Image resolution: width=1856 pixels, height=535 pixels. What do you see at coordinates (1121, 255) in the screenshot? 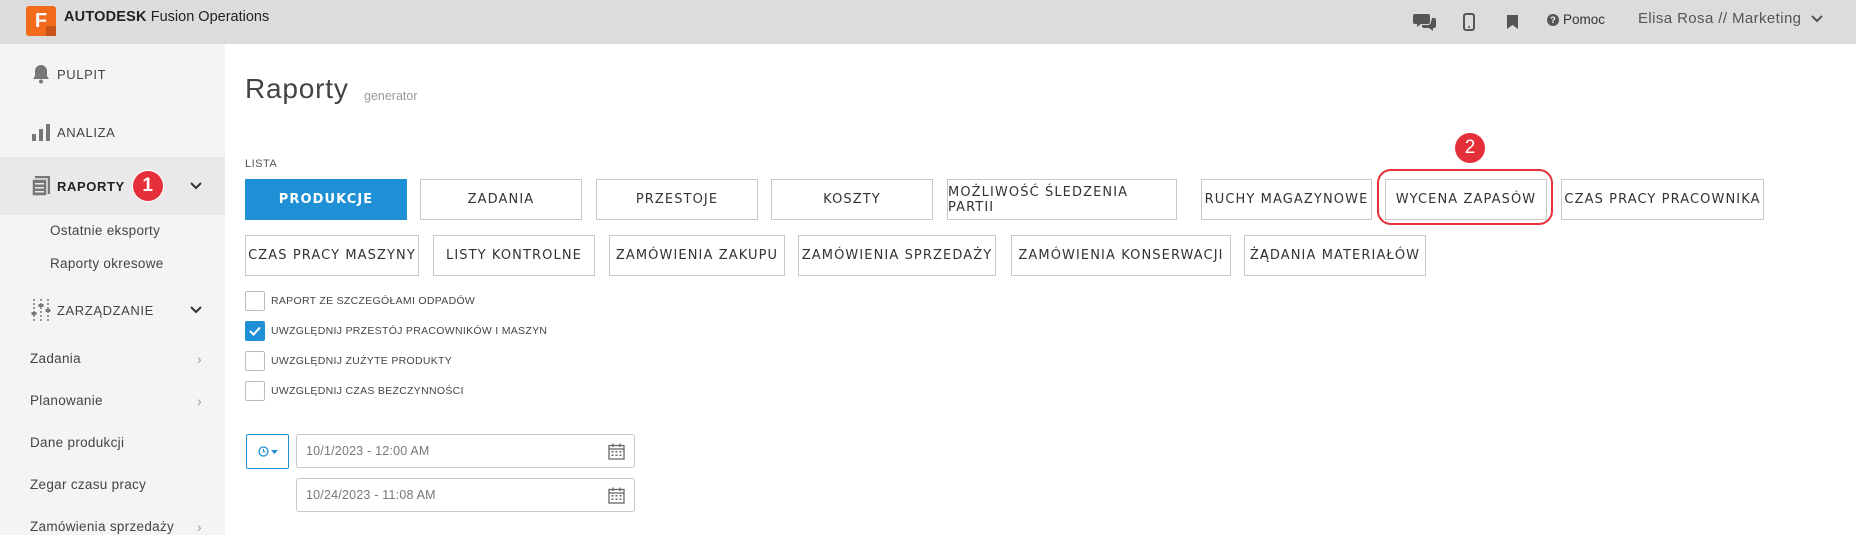
I see `report-button-zamowienia-konserwacji: ZAMÓWIENIA KONSERWACJI` at bounding box center [1121, 255].